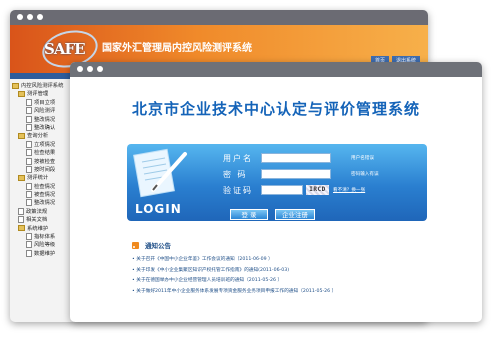 Image resolution: width=495 pixels, height=338 pixels. I want to click on tree-item: 立项情况, so click(42, 144).